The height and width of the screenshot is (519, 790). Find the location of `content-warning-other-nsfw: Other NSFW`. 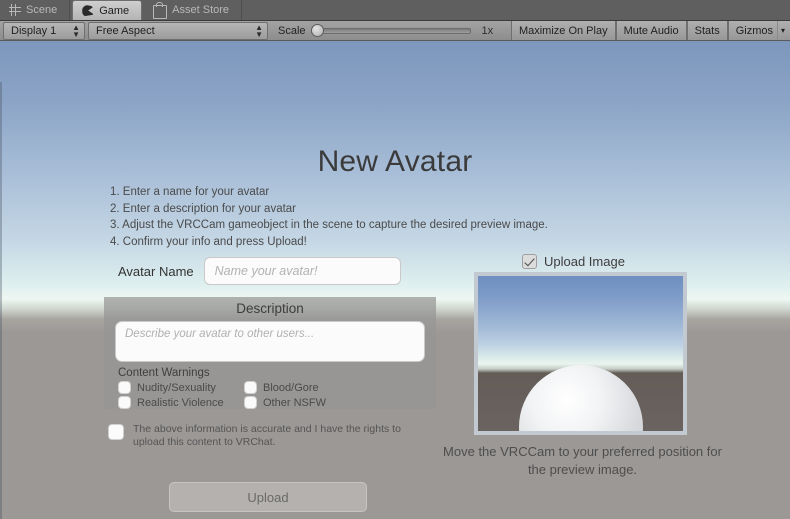

content-warning-other-nsfw: Other NSFW is located at coordinates (307, 402).